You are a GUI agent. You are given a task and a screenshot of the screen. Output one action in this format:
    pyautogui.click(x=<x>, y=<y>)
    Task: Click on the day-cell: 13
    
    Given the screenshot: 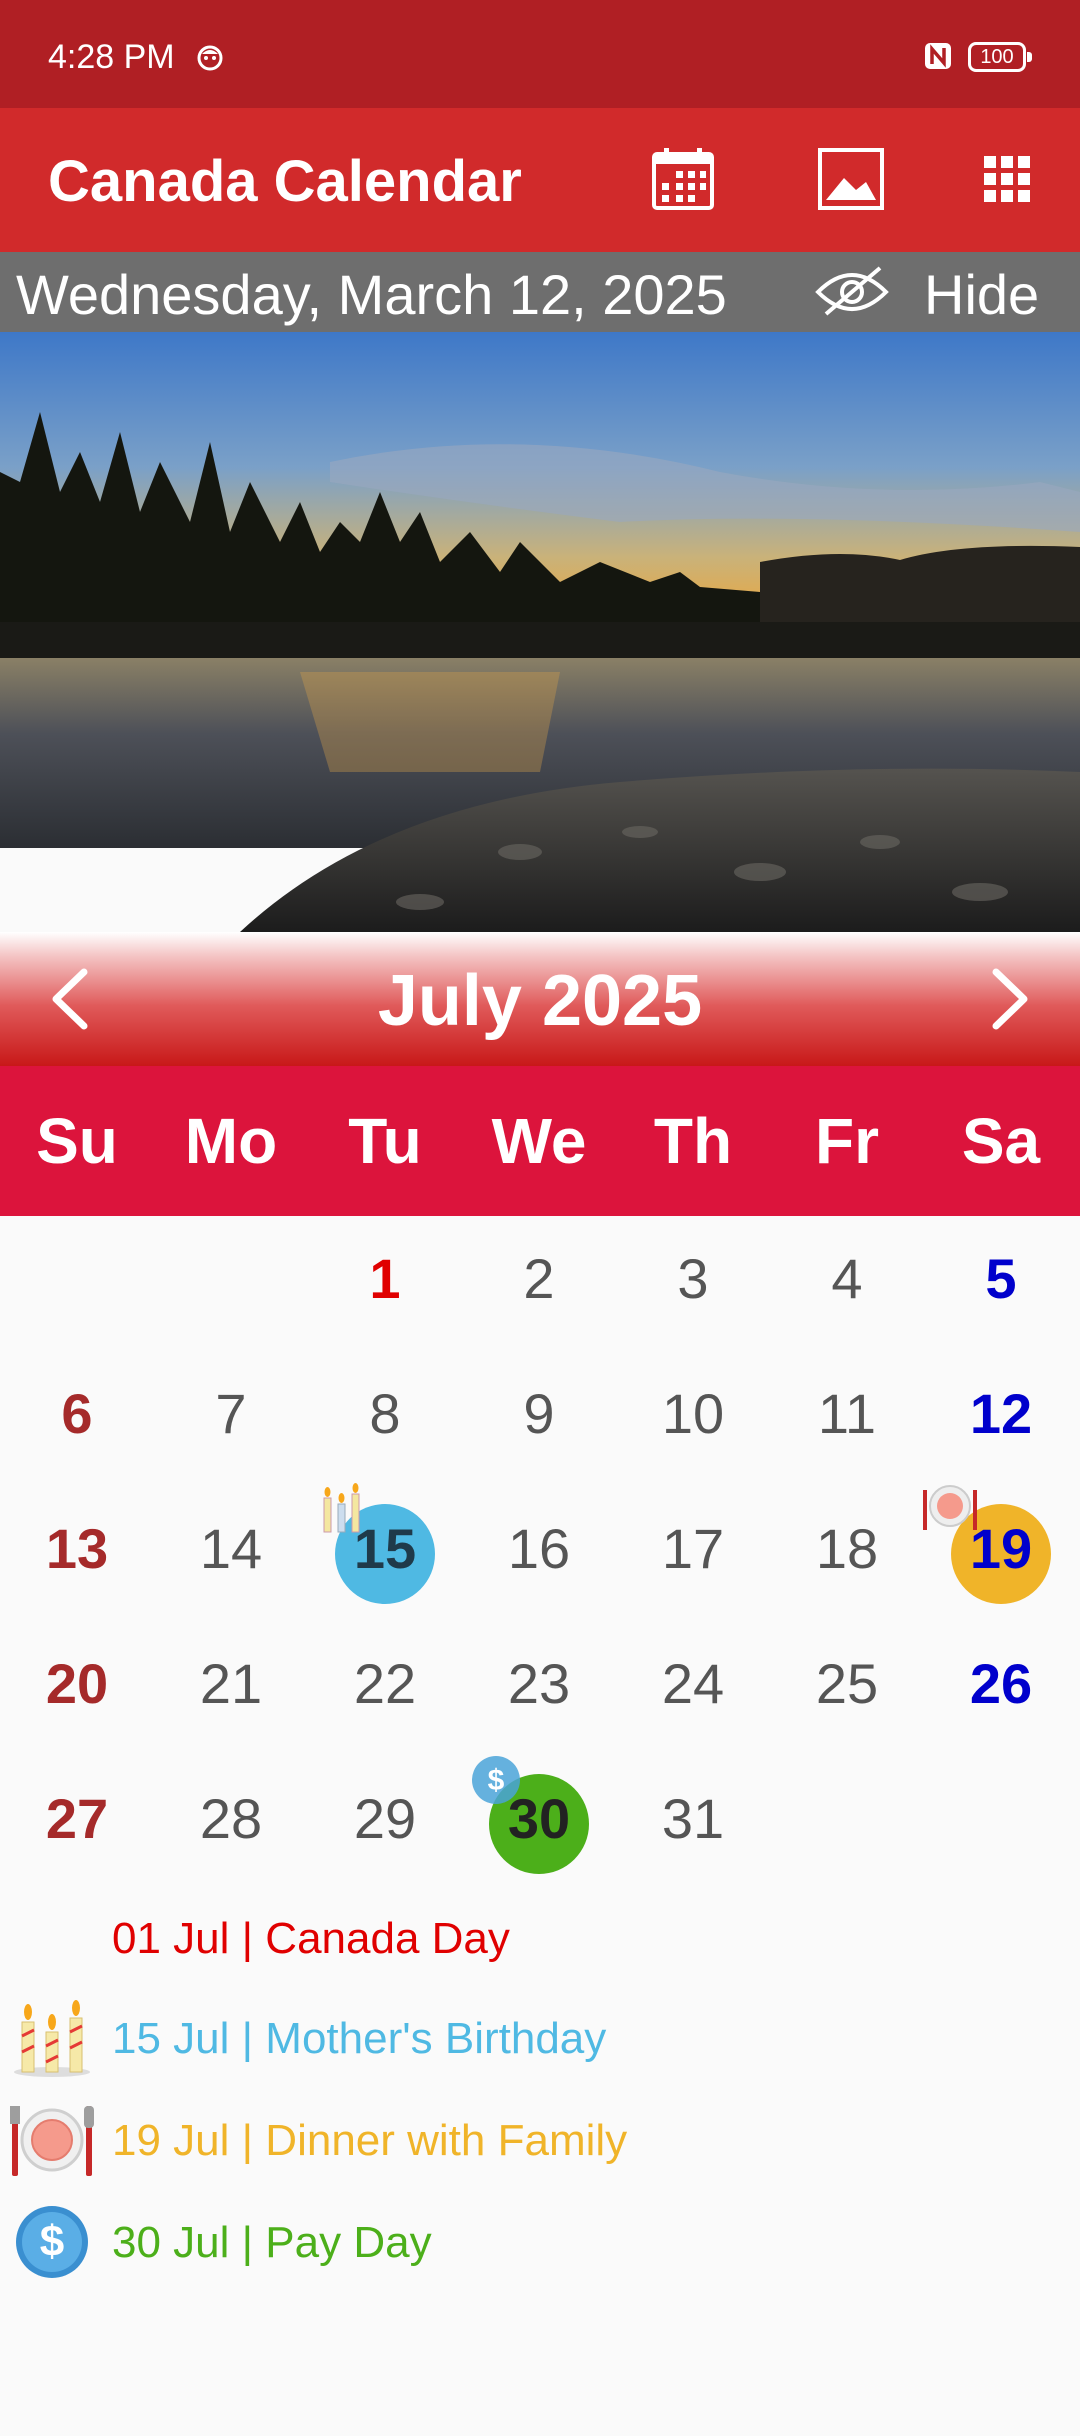 What is the action you would take?
    pyautogui.click(x=77, y=1553)
    